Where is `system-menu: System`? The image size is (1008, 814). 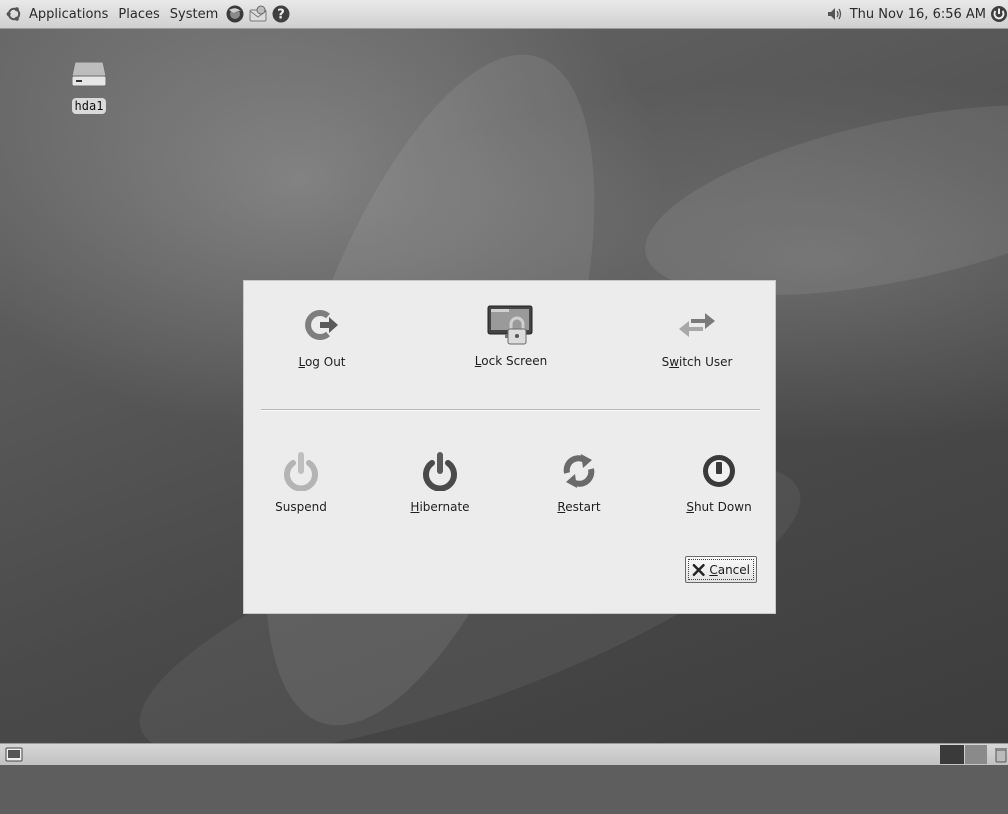
system-menu: System is located at coordinates (194, 14).